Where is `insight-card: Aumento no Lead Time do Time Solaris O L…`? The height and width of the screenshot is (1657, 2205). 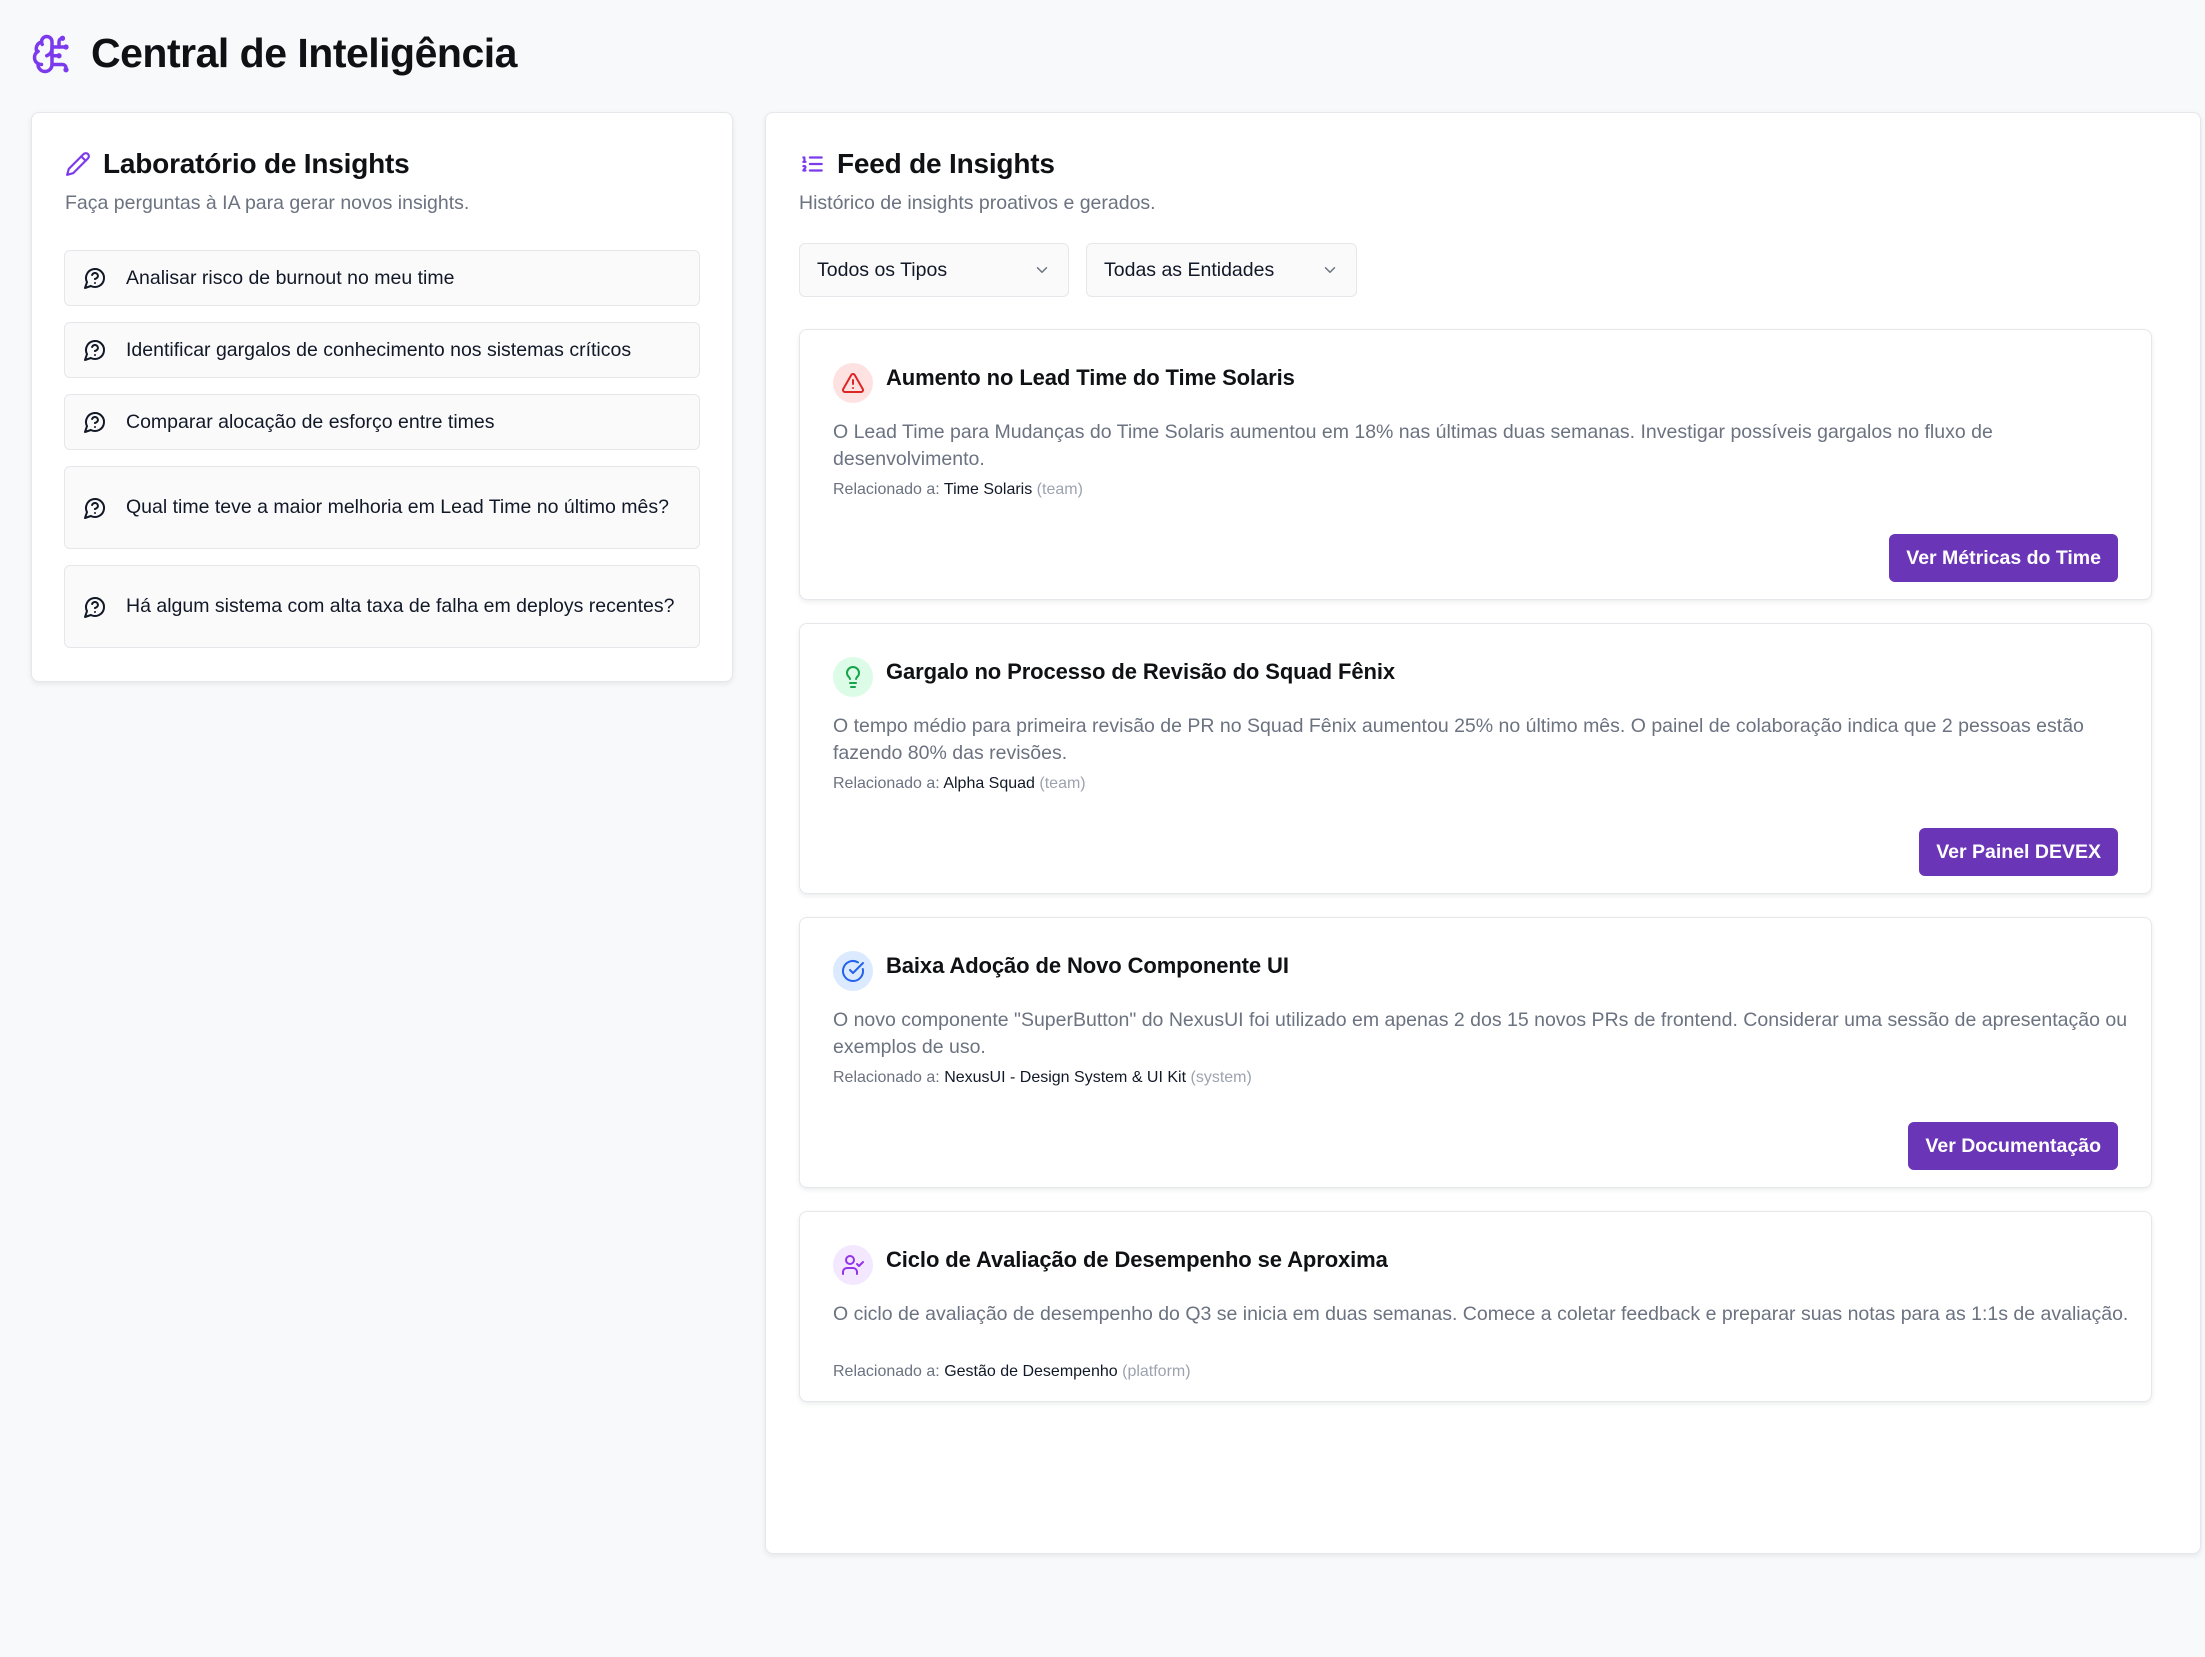
insight-card: Aumento no Lead Time do Time Solaris O L… is located at coordinates (1475, 464).